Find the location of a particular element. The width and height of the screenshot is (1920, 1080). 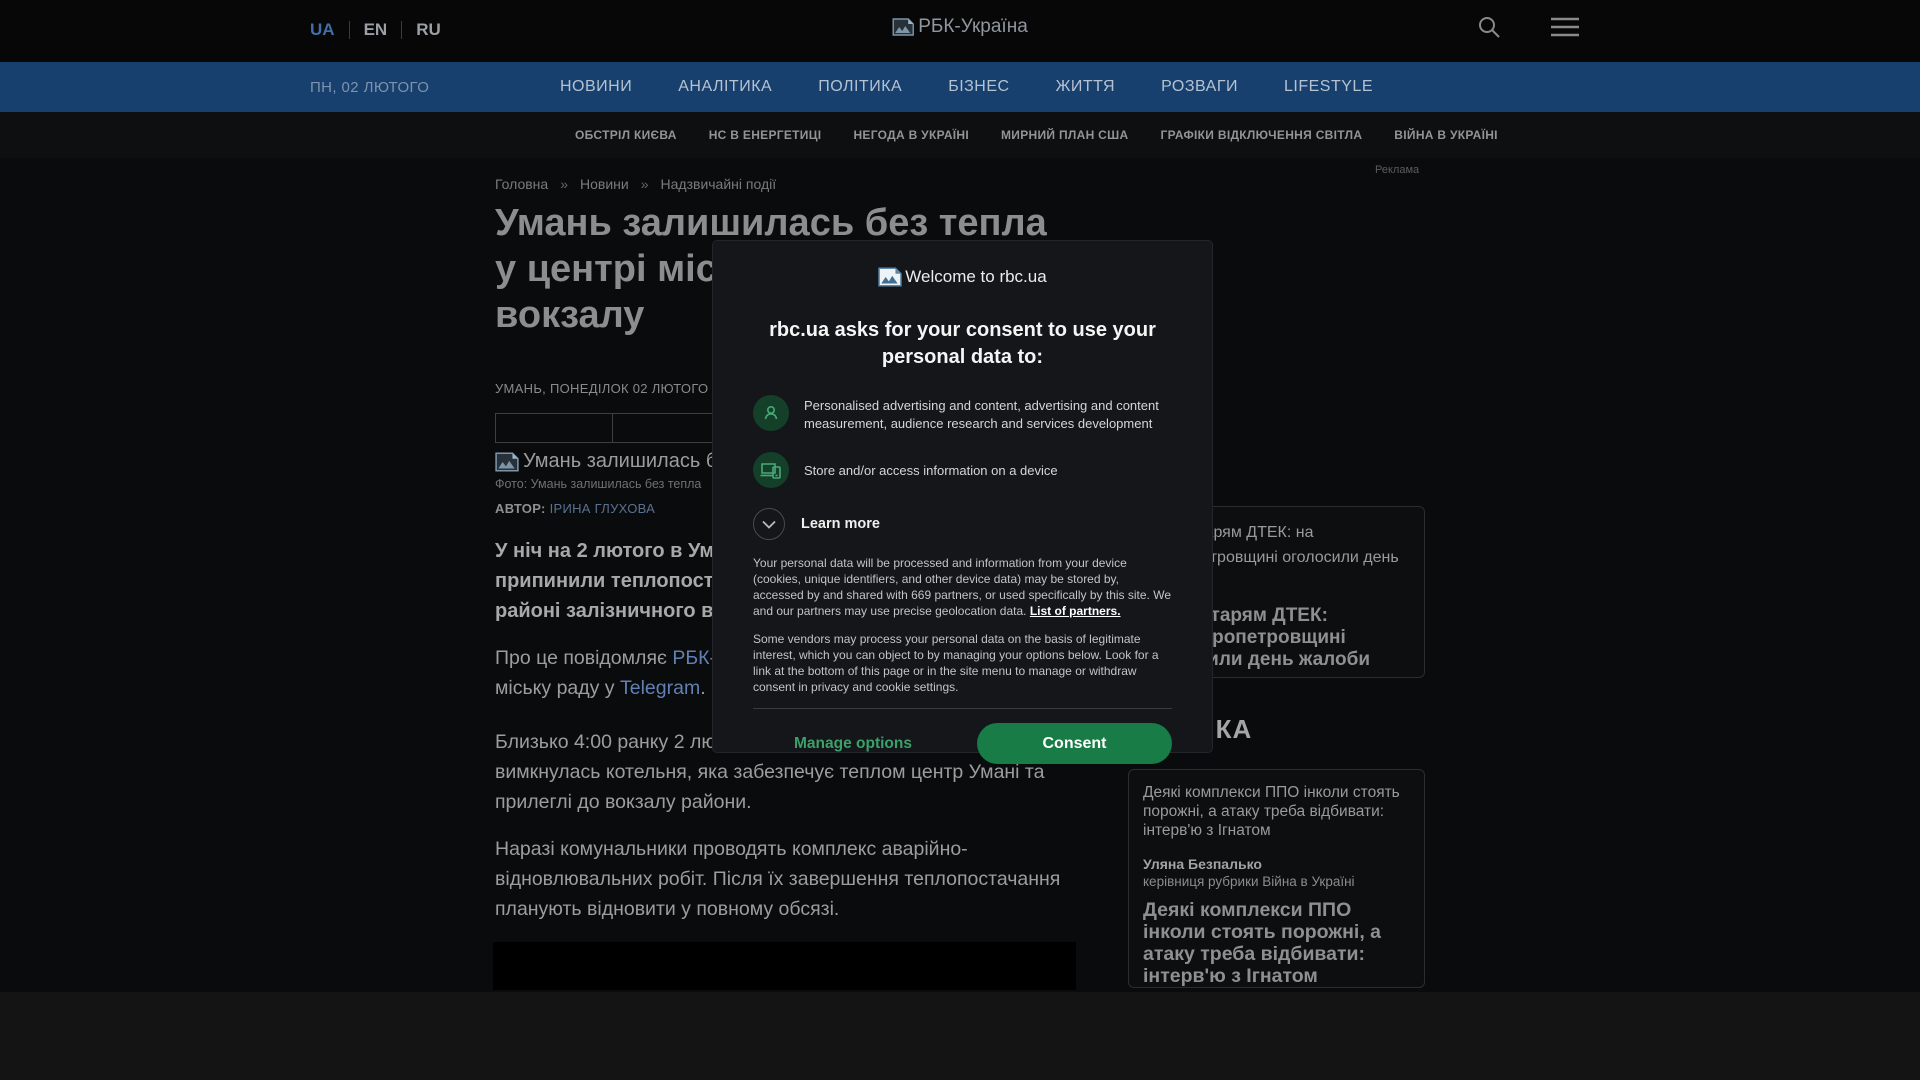

lang-ru: RU is located at coordinates (428, 30).